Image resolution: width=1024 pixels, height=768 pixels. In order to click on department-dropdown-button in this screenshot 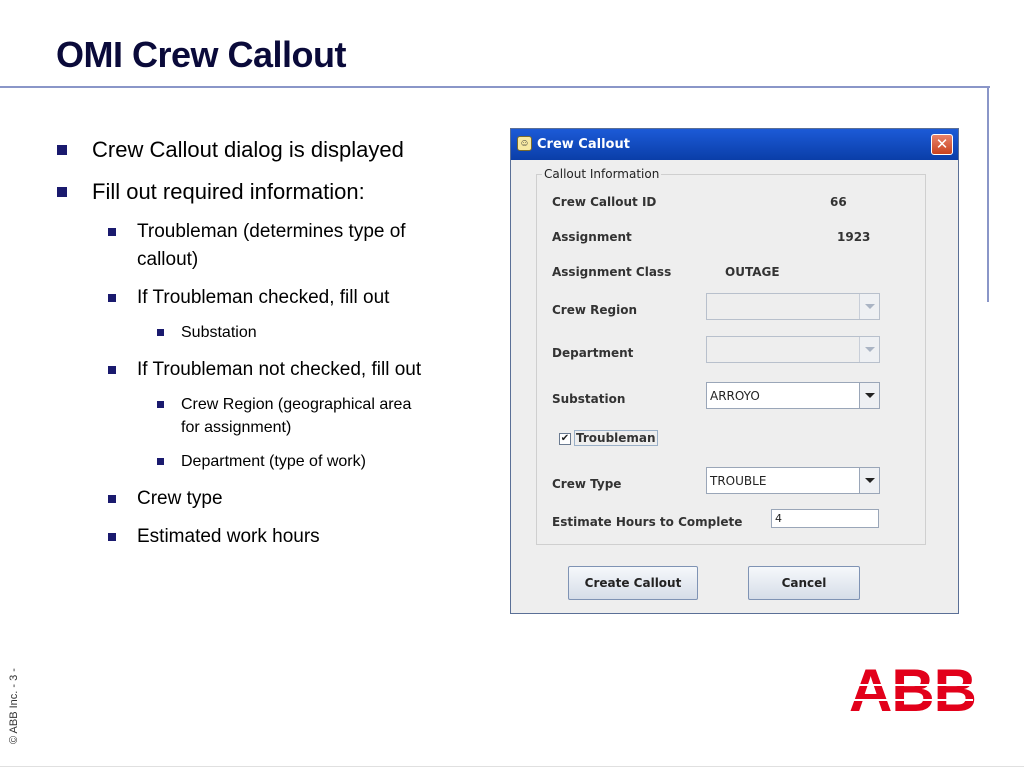, I will do `click(869, 349)`.